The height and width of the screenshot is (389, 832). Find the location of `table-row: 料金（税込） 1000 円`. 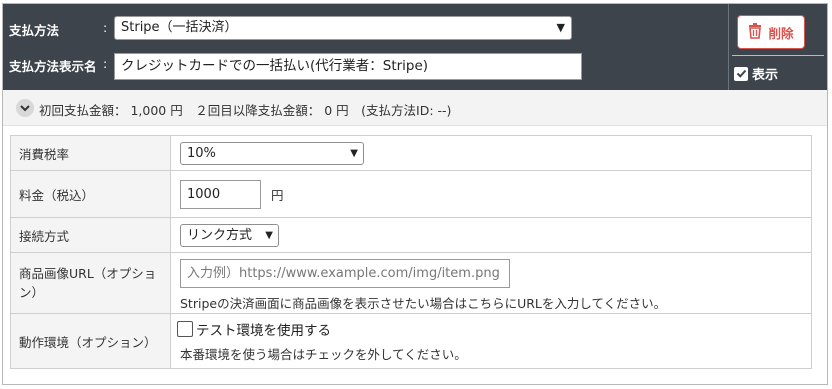

table-row: 料金（税込） 1000 円 is located at coordinates (411, 194).